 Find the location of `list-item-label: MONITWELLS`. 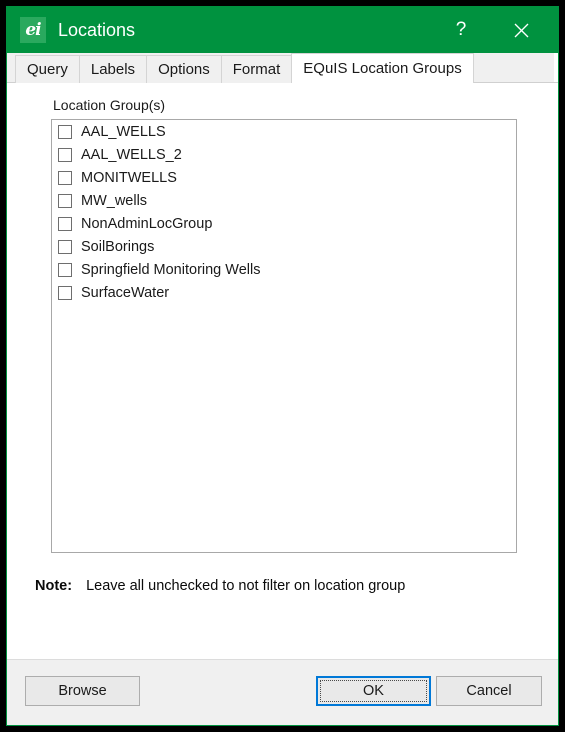

list-item-label: MONITWELLS is located at coordinates (129, 177).